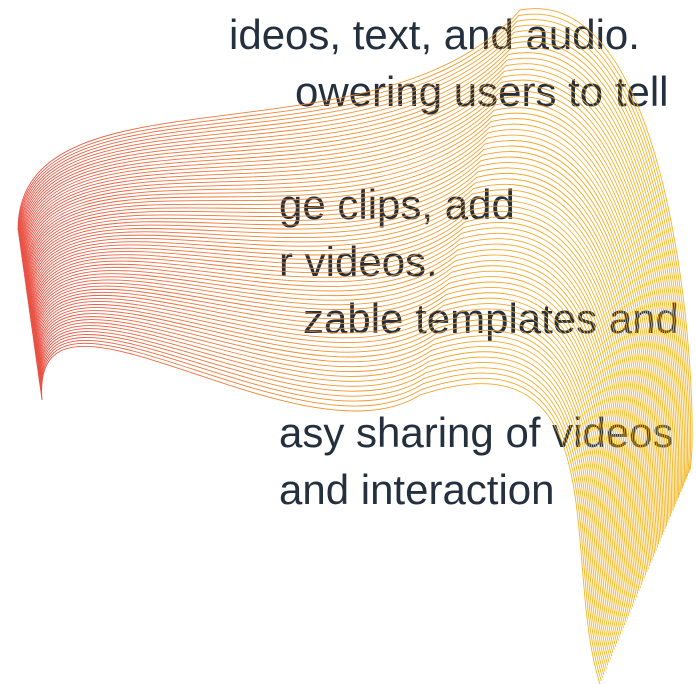  I want to click on text-line-7: and interaction, so click(417, 489).